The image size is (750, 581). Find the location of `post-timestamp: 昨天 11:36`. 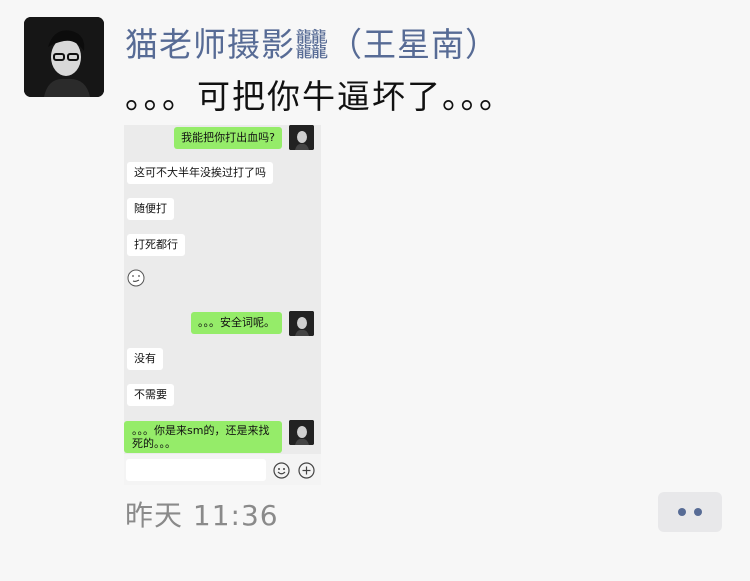

post-timestamp: 昨天 11:36 is located at coordinates (202, 515).